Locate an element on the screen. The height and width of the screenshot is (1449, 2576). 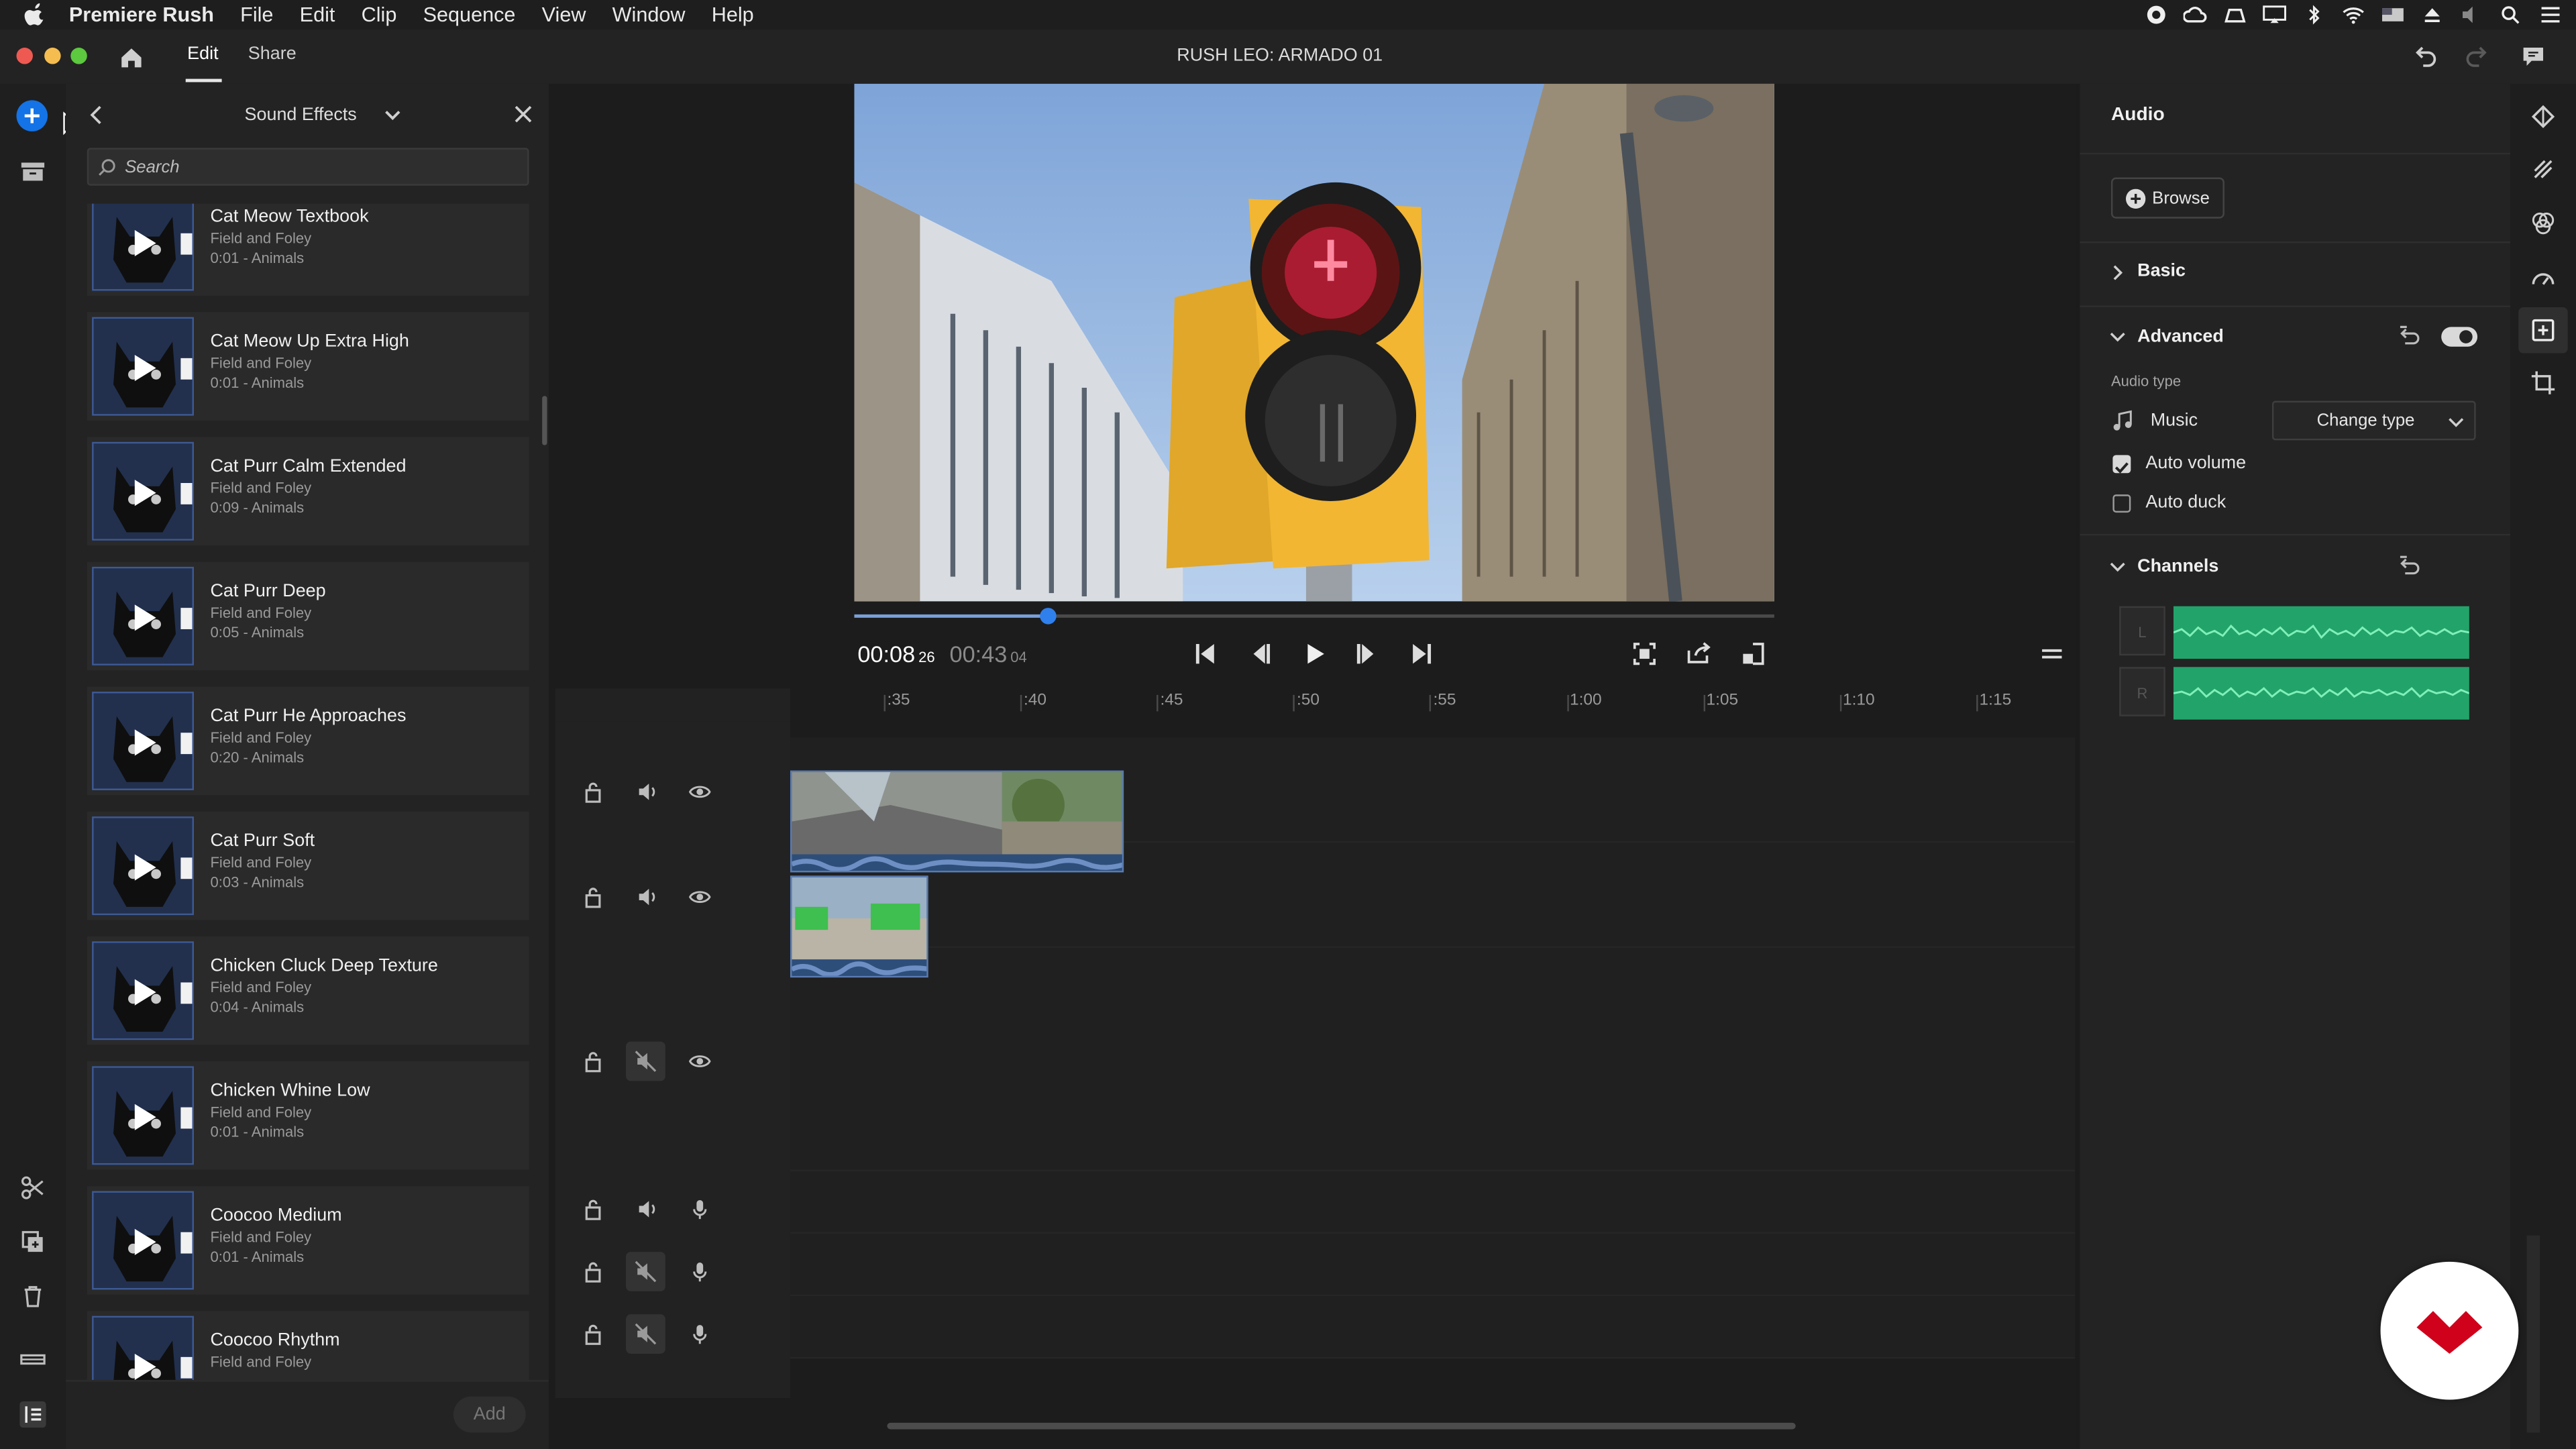
menu-sequence: Sequence is located at coordinates (469, 14).